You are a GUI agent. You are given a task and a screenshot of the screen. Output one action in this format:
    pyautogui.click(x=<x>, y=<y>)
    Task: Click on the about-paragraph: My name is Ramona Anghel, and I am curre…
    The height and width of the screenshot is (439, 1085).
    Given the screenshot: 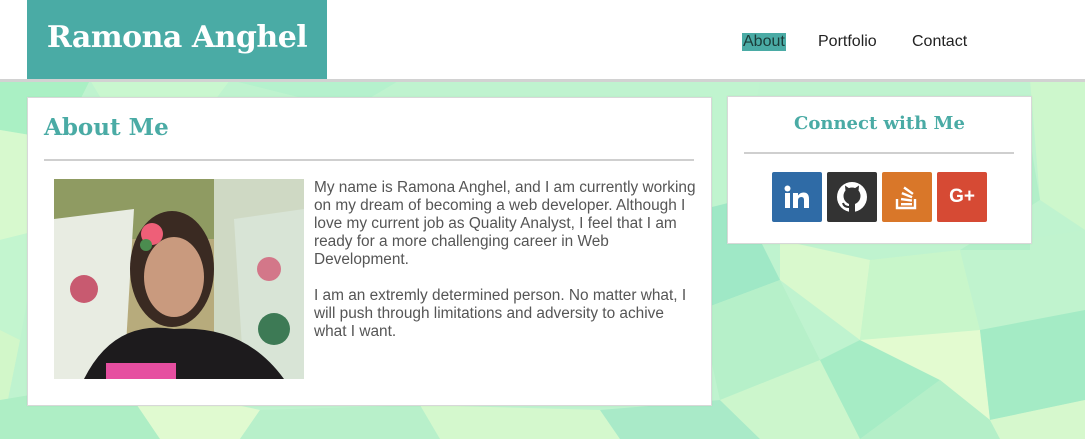 What is the action you would take?
    pyautogui.click(x=505, y=223)
    